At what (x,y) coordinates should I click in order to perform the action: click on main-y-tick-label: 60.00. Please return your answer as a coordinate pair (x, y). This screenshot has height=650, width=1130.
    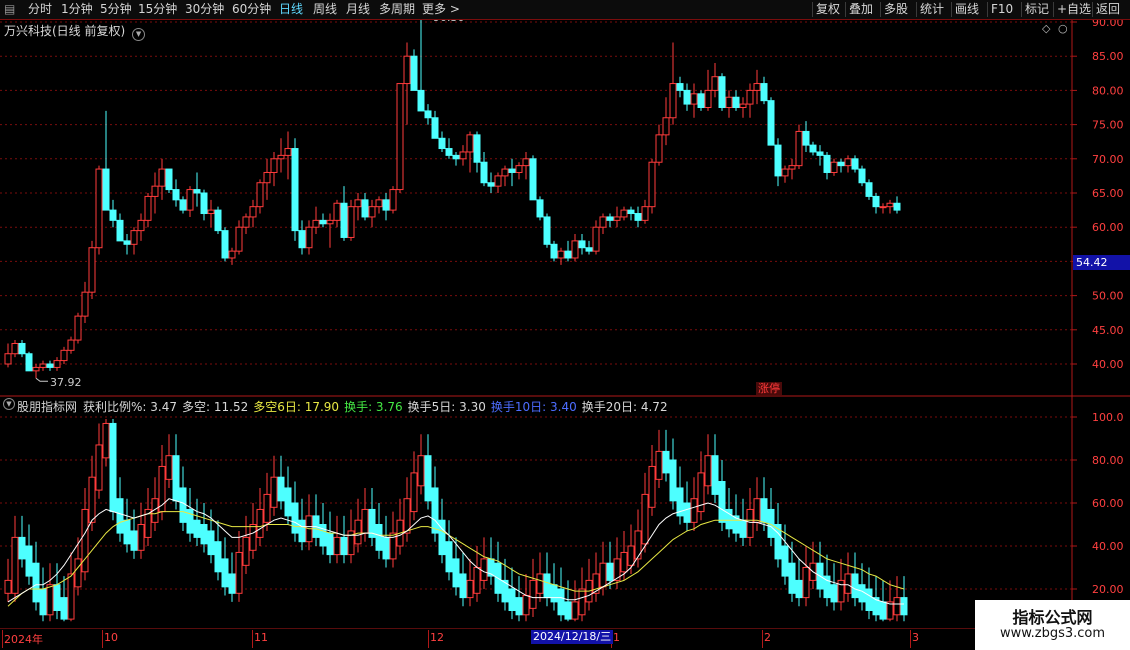
    Looking at the image, I should click on (1108, 227).